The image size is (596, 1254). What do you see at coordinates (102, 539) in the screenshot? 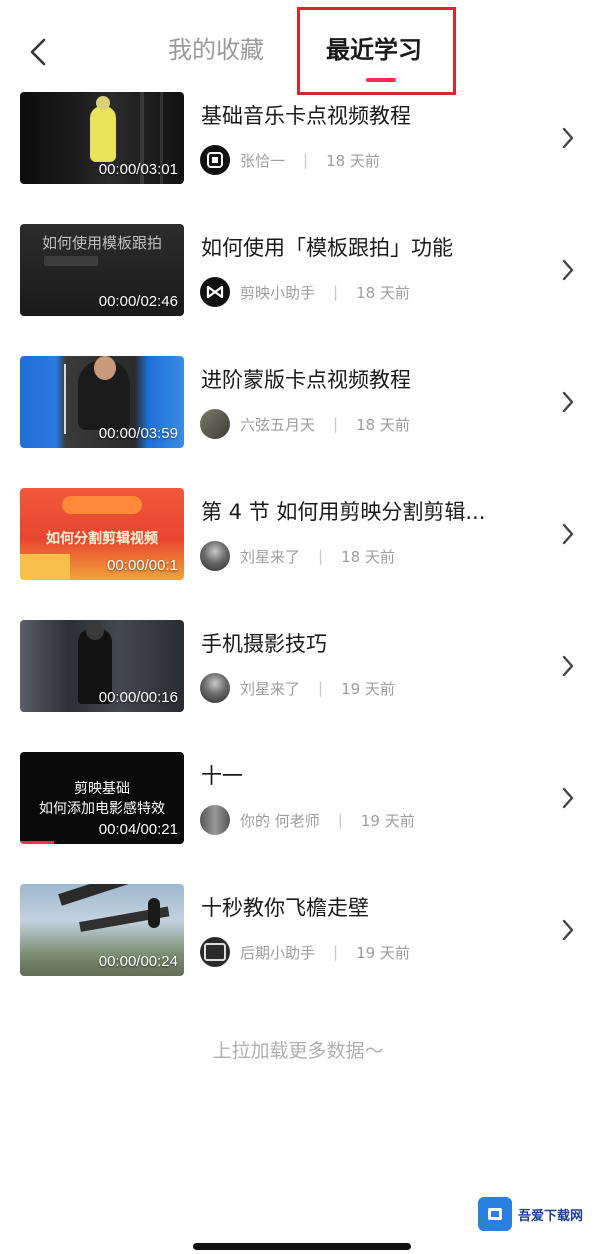
I see `thumbnail-caption: 如何分割剪辑视频` at bounding box center [102, 539].